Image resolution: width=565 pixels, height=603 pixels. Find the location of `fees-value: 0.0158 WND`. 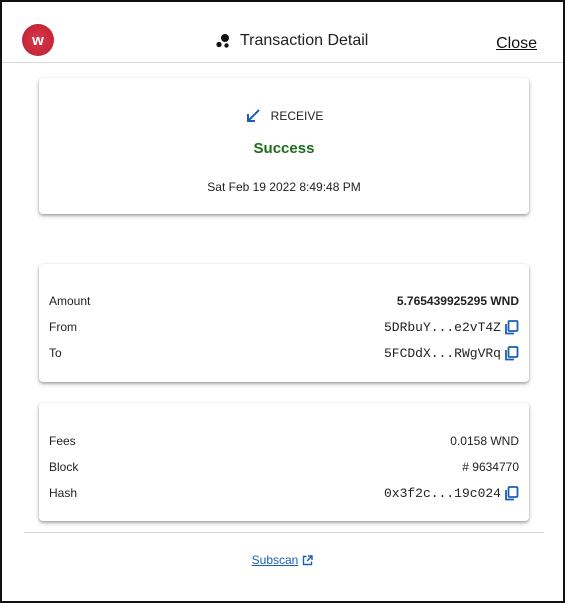

fees-value: 0.0158 WND is located at coordinates (484, 441).